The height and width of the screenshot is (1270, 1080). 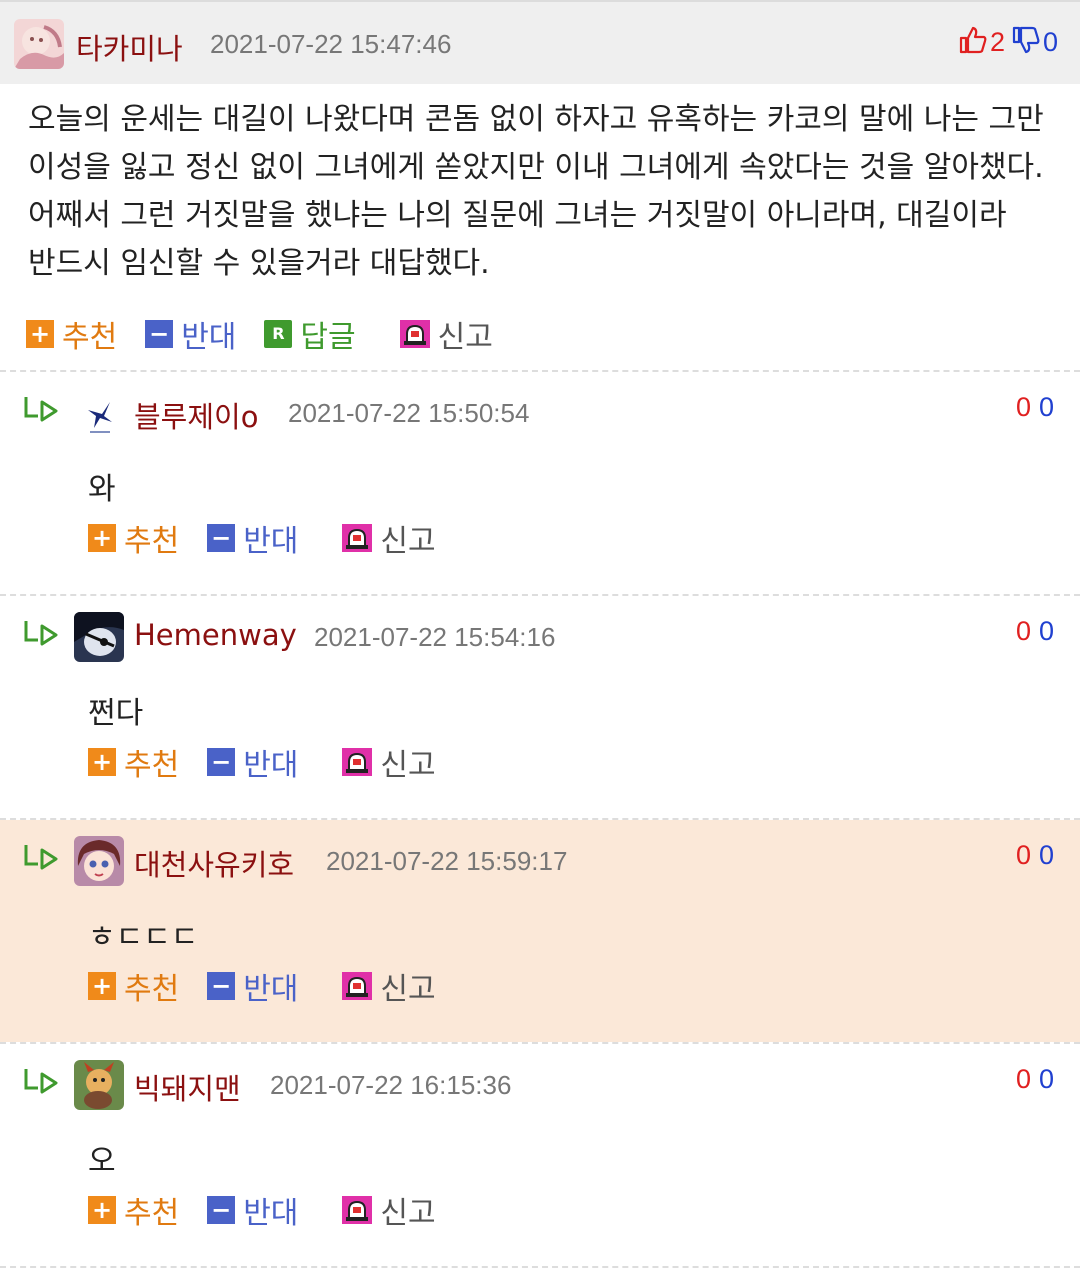 What do you see at coordinates (1050, 41) in the screenshot?
I see `post-vote-down-count: 0` at bounding box center [1050, 41].